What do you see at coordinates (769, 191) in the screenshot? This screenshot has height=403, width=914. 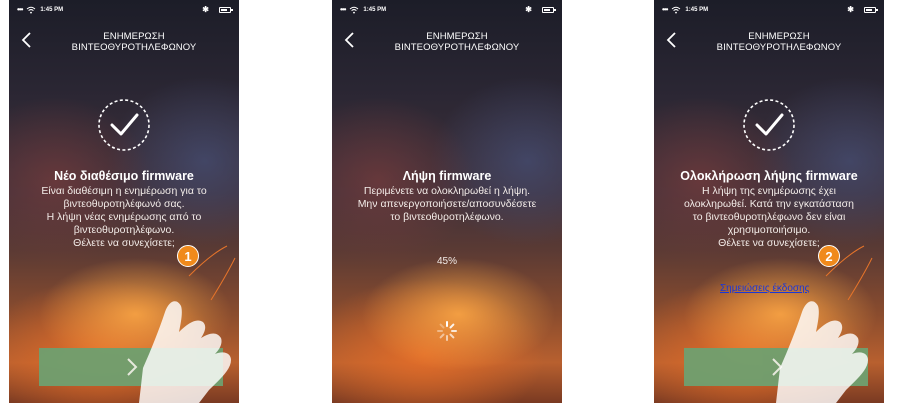 I see `body-line: Η λήψη της ενημέρωσης έχει` at bounding box center [769, 191].